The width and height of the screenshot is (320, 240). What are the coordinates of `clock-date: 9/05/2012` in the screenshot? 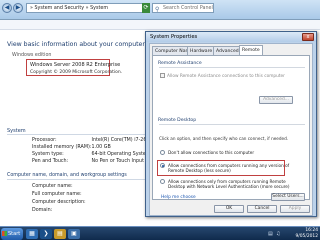 It's located at (306, 236).